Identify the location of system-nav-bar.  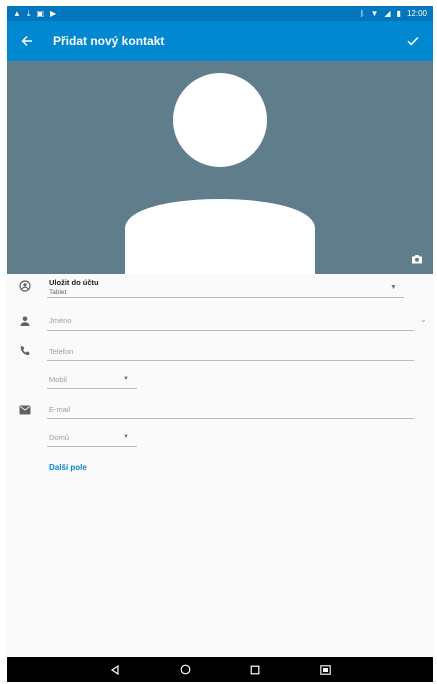
(220, 669).